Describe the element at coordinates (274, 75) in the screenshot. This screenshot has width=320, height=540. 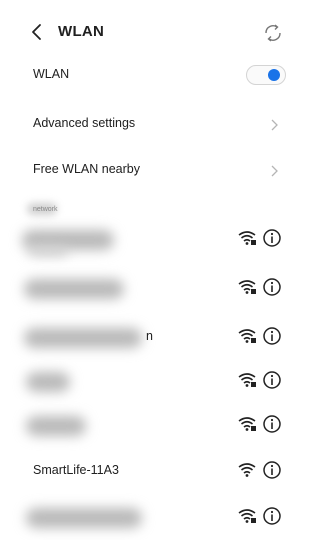
I see `toggle-knob` at that location.